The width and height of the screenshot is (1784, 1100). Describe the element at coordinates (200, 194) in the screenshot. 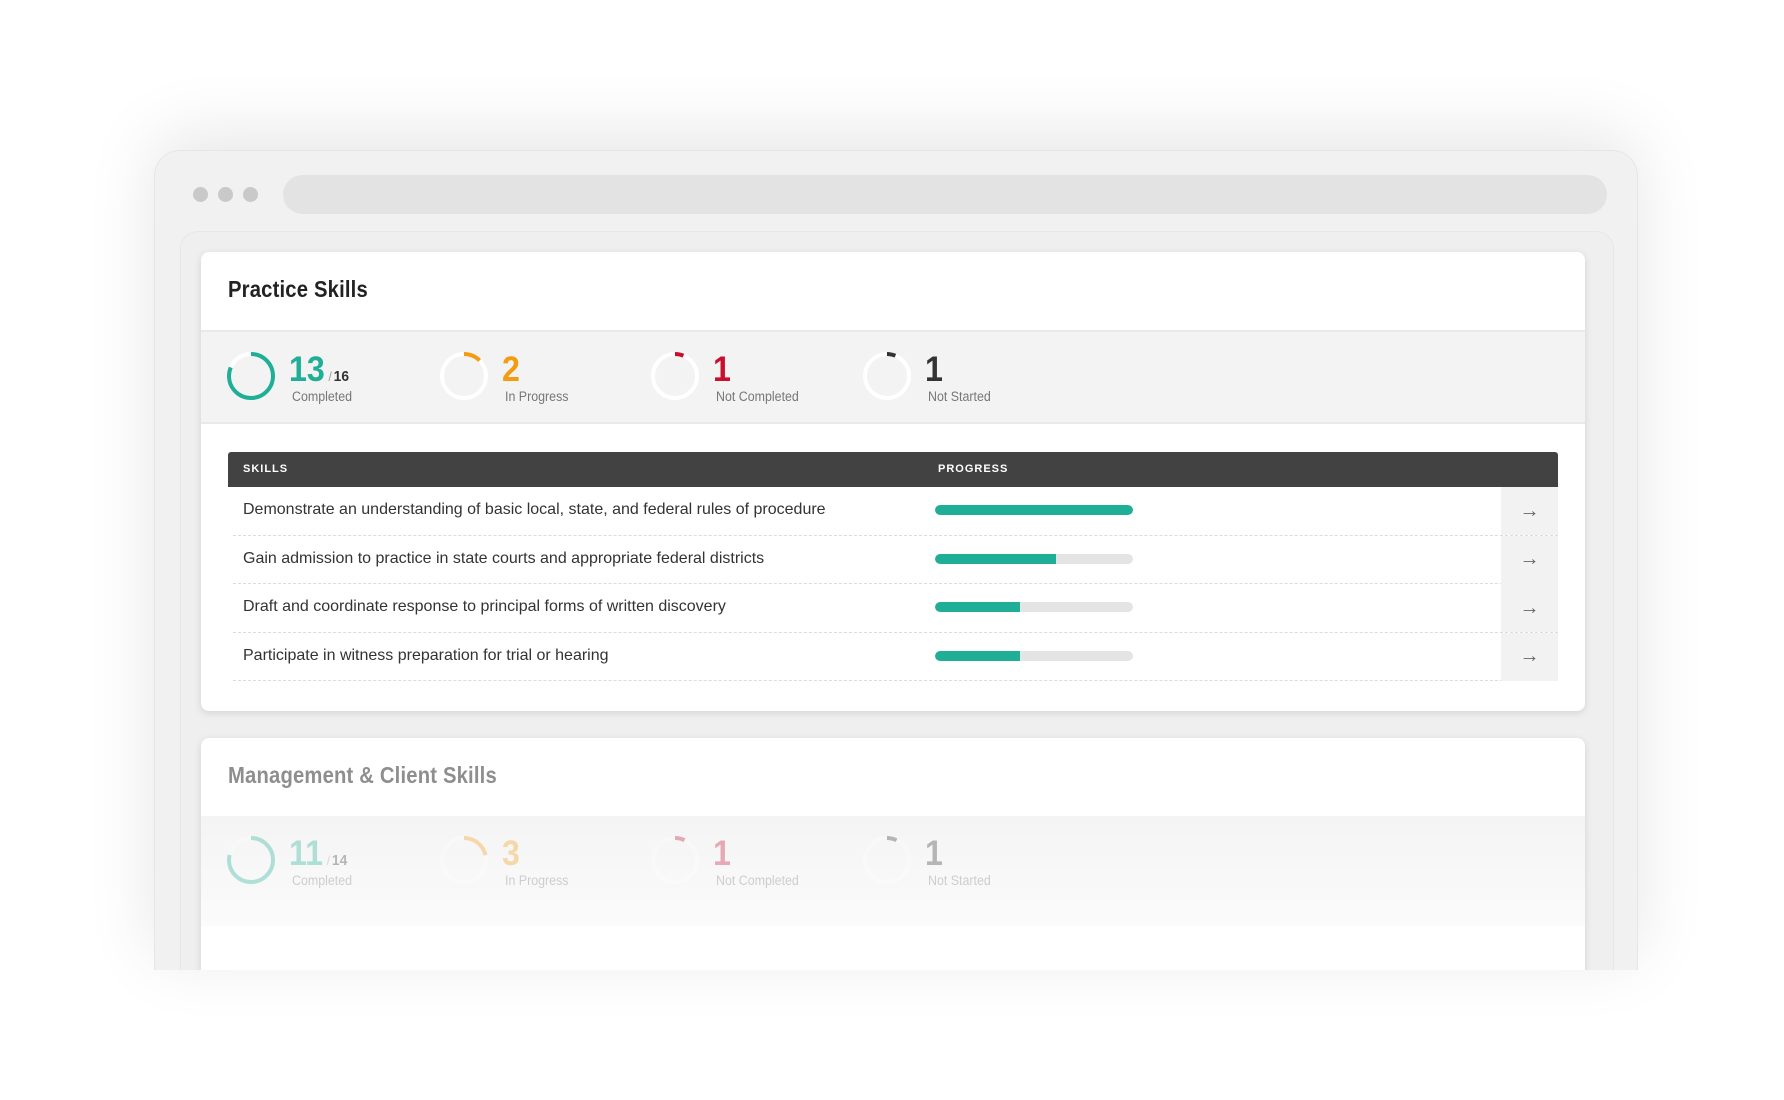

I see `window-dot-close` at that location.